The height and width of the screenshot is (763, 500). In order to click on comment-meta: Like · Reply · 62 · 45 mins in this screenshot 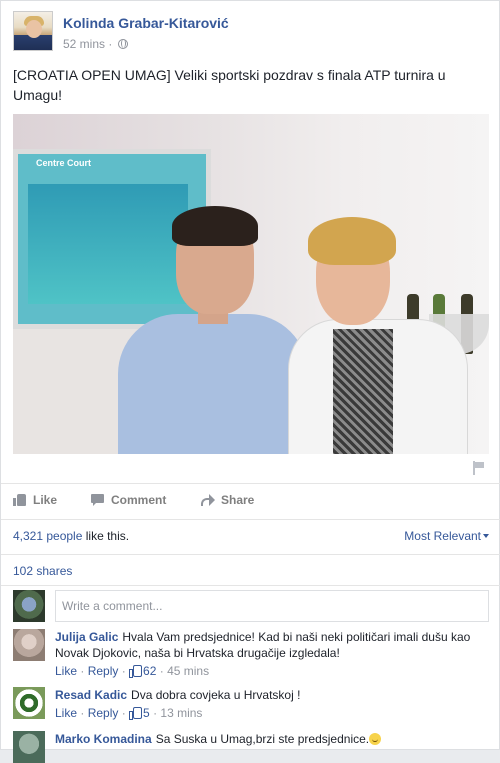, I will do `click(132, 671)`.